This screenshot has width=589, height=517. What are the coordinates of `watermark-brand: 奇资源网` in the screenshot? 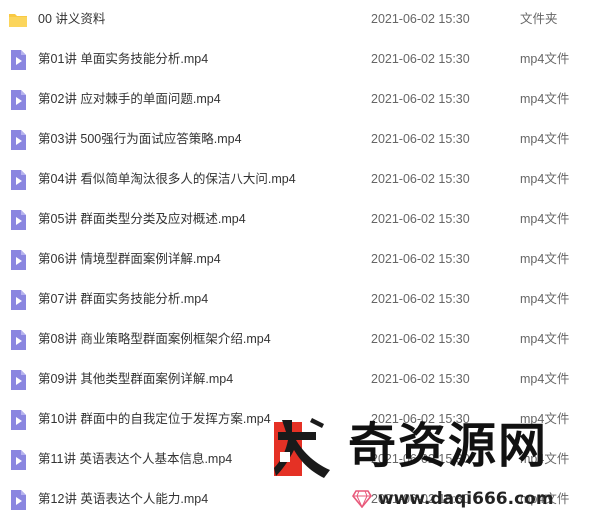 It's located at (448, 446).